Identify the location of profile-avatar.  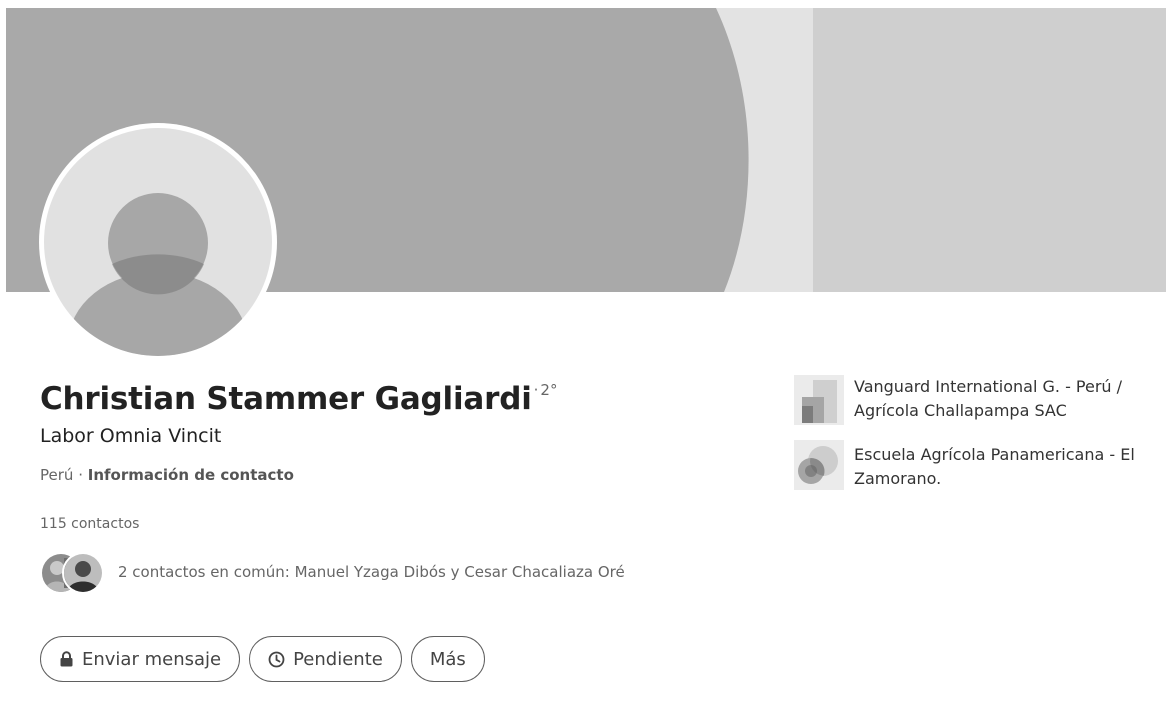
(158, 242).